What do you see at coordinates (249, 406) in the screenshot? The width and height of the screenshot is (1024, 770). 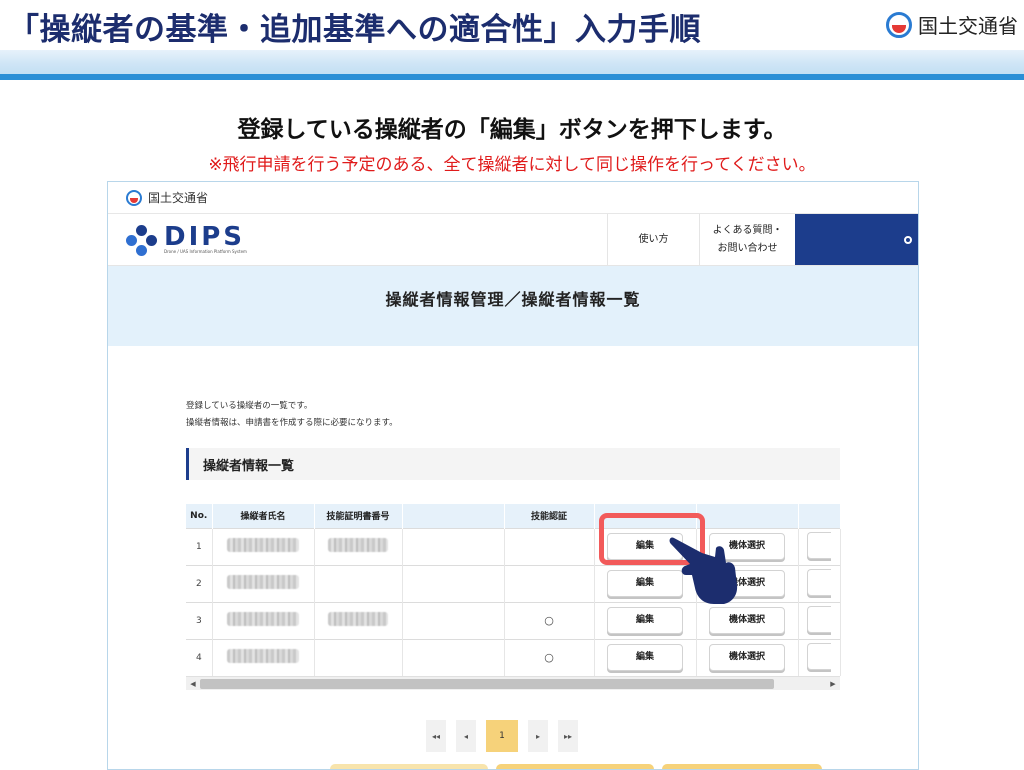 I see `description-line-1: 登録している操縦者の一覧です。` at bounding box center [249, 406].